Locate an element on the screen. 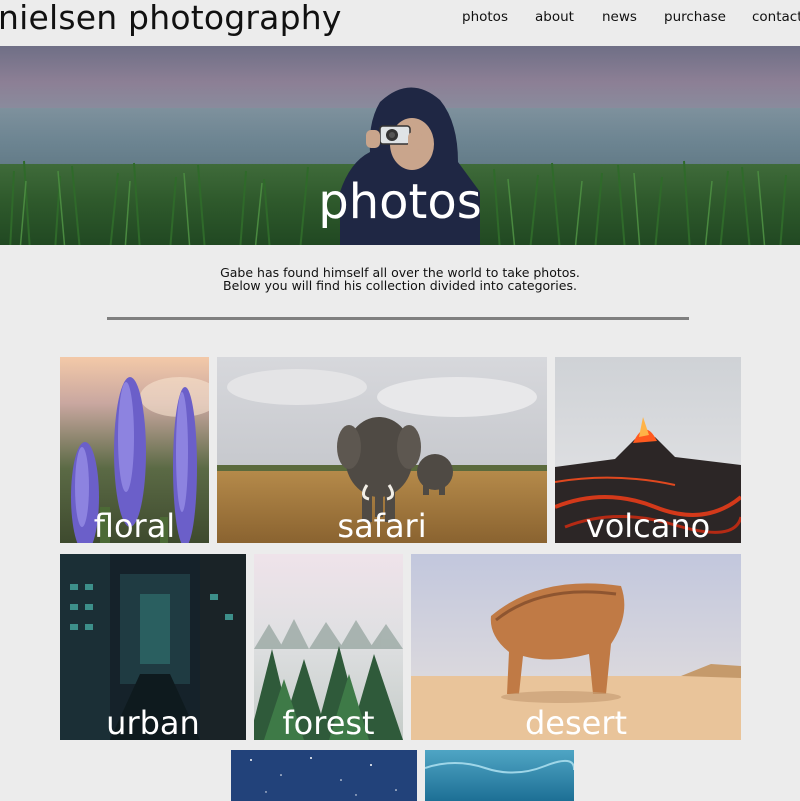 Image resolution: width=800 pixels, height=801 pixels. night-sky-image is located at coordinates (324, 775).